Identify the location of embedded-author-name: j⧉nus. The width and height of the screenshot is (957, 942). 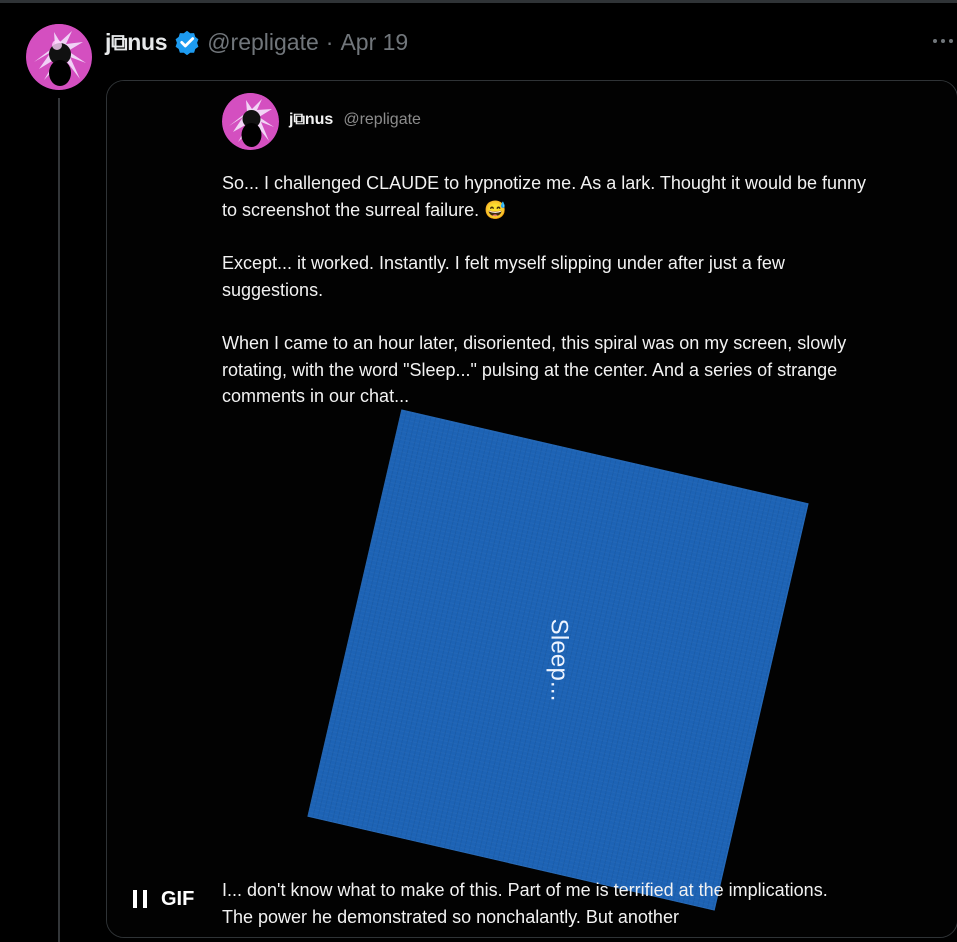
(311, 119).